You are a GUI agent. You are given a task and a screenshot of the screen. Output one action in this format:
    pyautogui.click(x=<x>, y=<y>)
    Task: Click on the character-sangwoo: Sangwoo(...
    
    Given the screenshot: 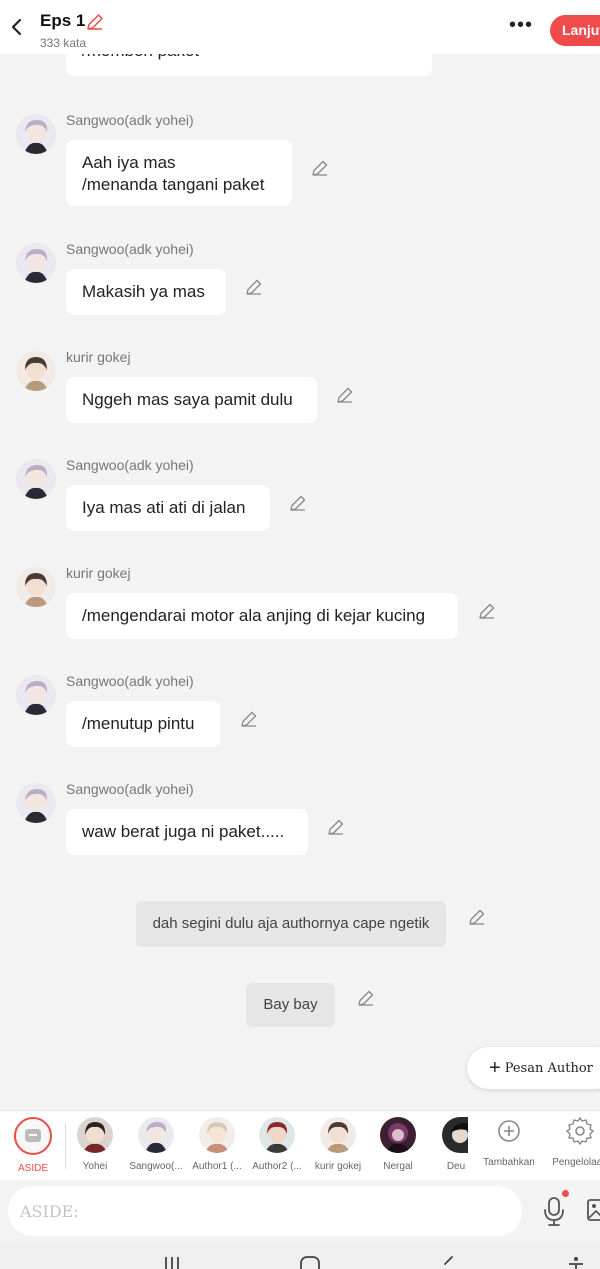 What is the action you would take?
    pyautogui.click(x=156, y=1144)
    